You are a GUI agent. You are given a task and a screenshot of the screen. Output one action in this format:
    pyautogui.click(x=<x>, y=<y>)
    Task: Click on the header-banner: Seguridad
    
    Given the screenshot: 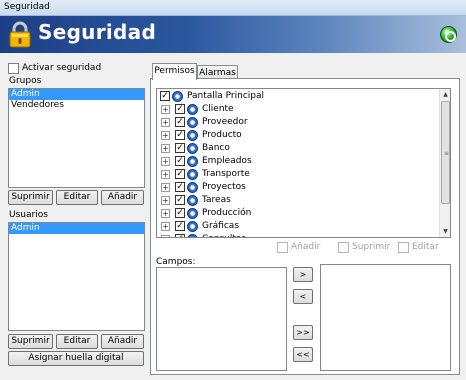 What is the action you would take?
    pyautogui.click(x=233, y=34)
    